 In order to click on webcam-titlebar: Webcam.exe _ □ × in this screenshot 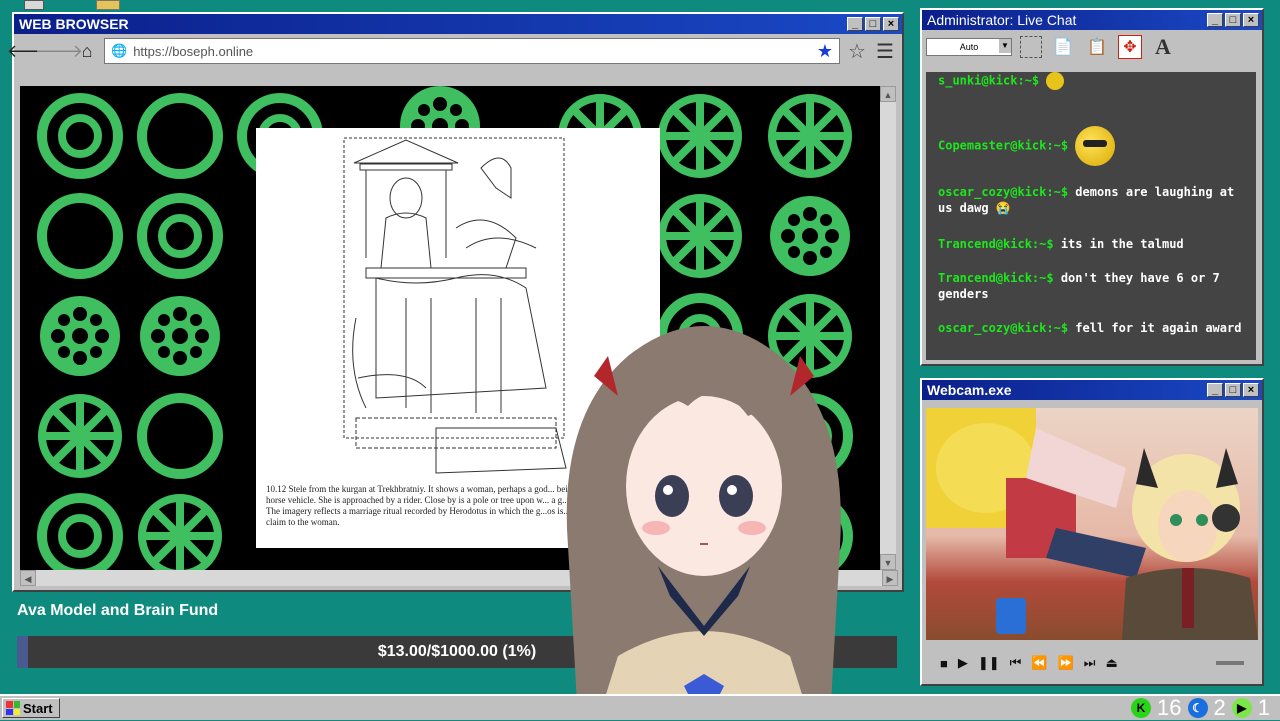, I will do `click(1092, 390)`.